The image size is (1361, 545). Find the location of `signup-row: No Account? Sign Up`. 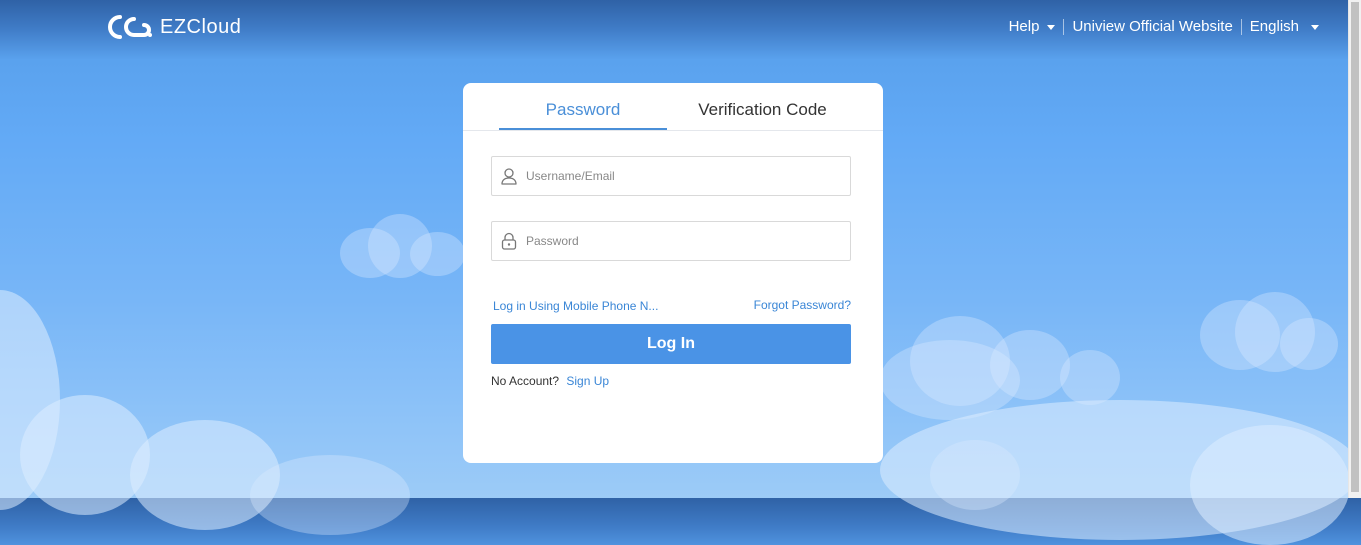

signup-row: No Account? Sign Up is located at coordinates (550, 381).